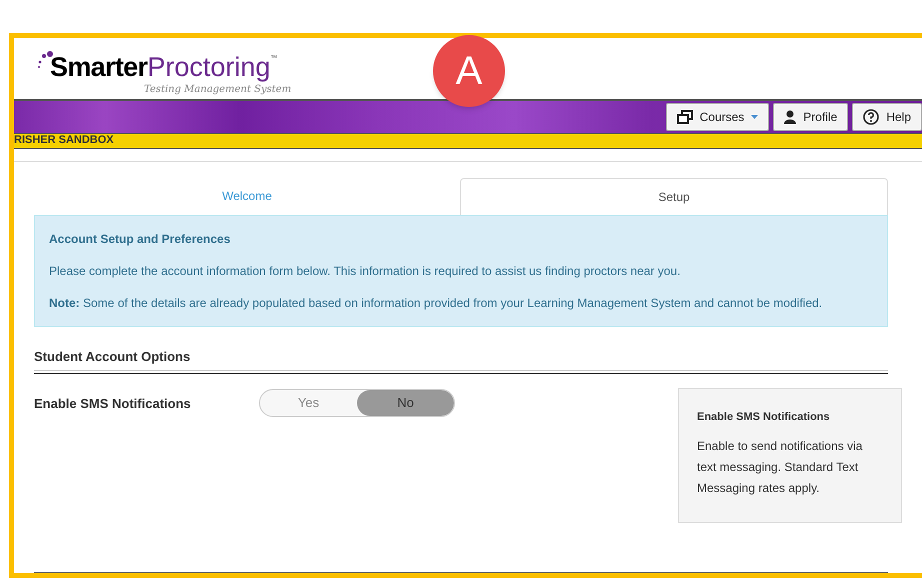 The height and width of the screenshot is (579, 922). What do you see at coordinates (99, 67) in the screenshot?
I see `logo-text: Smarter` at bounding box center [99, 67].